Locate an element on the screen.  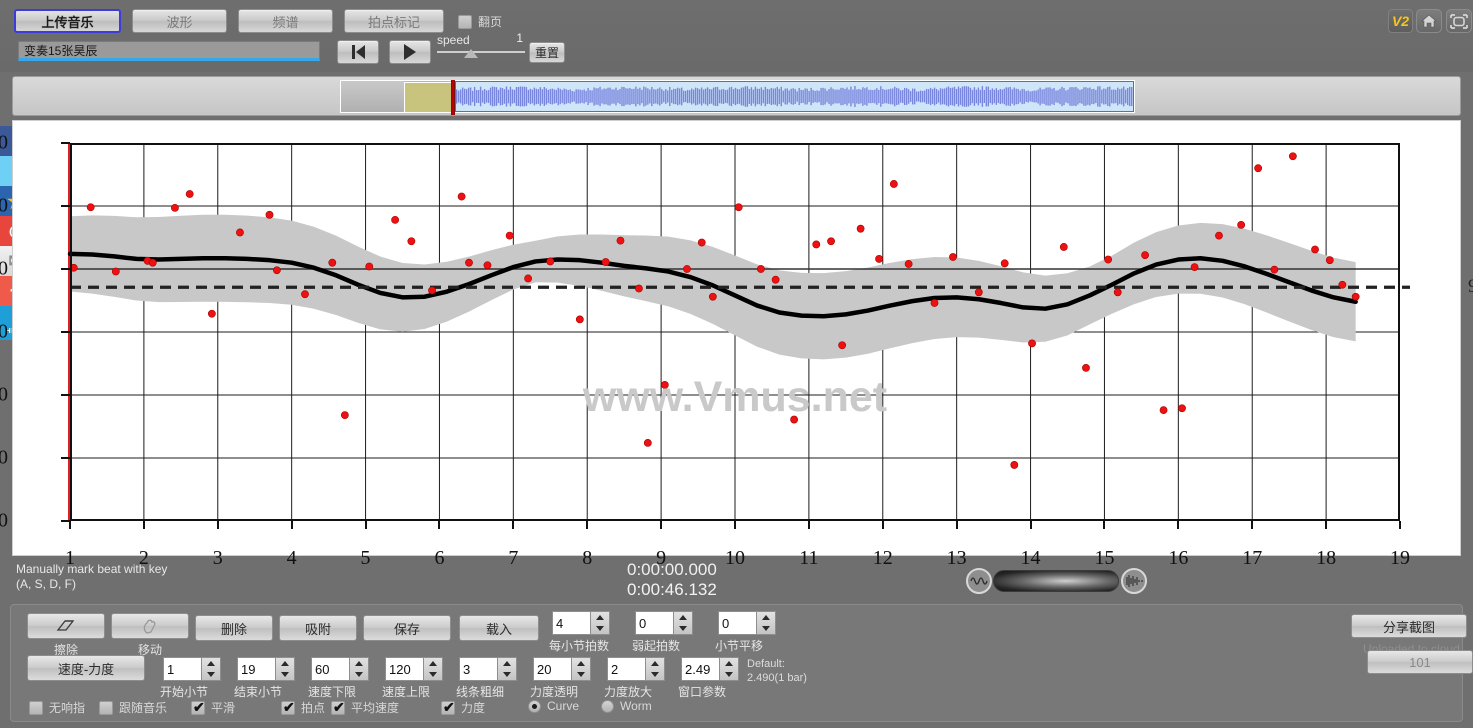
delete-button: 删除 is located at coordinates (234, 628).